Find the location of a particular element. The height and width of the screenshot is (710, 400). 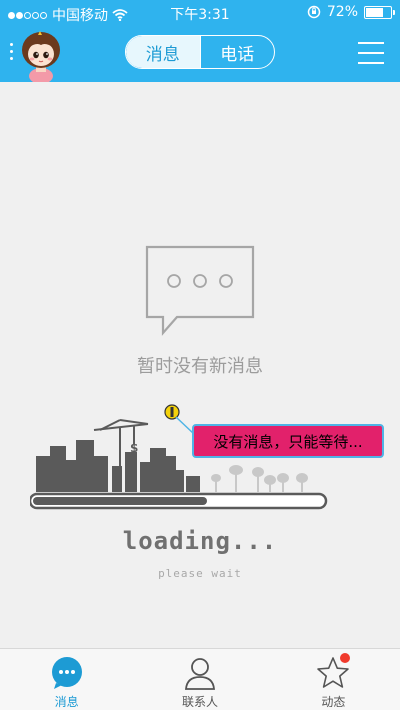

battery-fill is located at coordinates (375, 12).